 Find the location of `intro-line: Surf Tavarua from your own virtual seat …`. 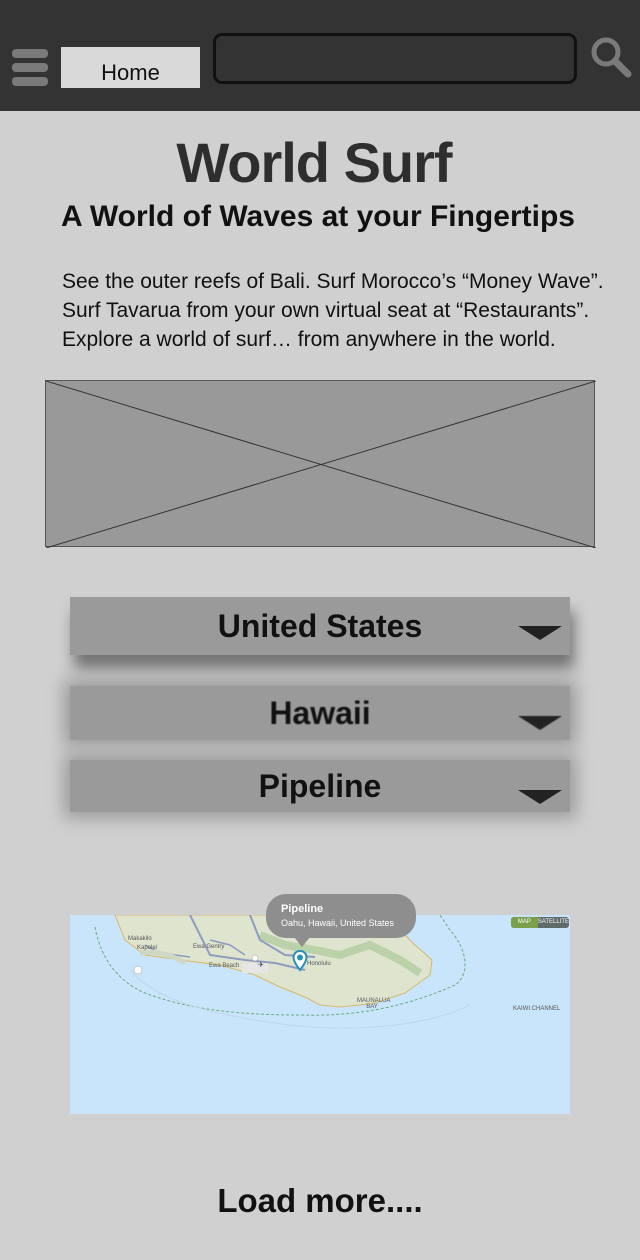

intro-line: Surf Tavarua from your own virtual seat … is located at coordinates (326, 310).